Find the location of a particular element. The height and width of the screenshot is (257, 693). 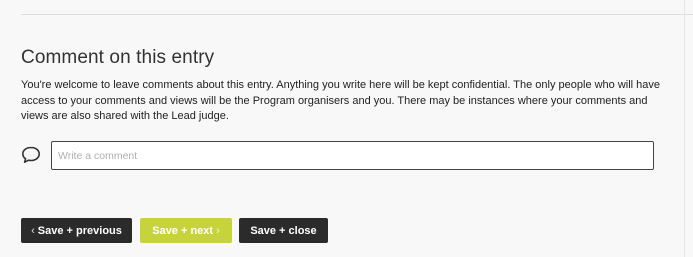

chevron-right-icon: › is located at coordinates (218, 230).